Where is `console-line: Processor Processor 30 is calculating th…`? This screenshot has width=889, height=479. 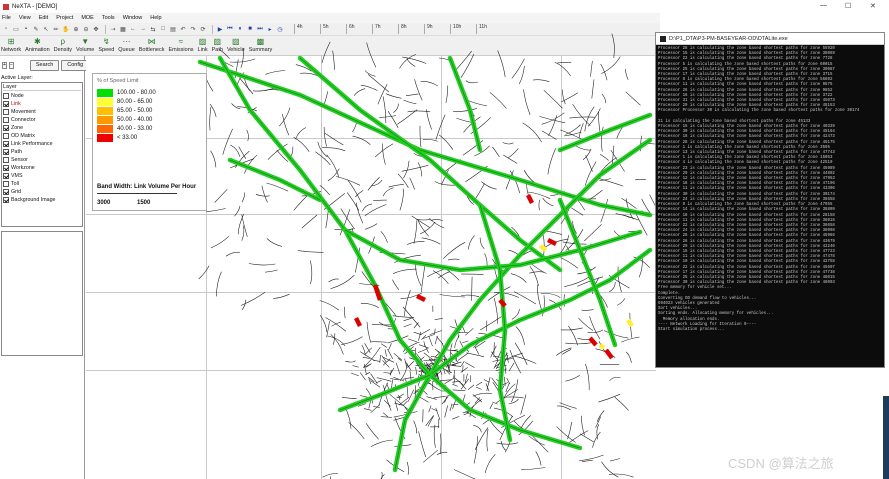 console-line: Processor Processor 30 is calculating th… is located at coordinates (759, 111).